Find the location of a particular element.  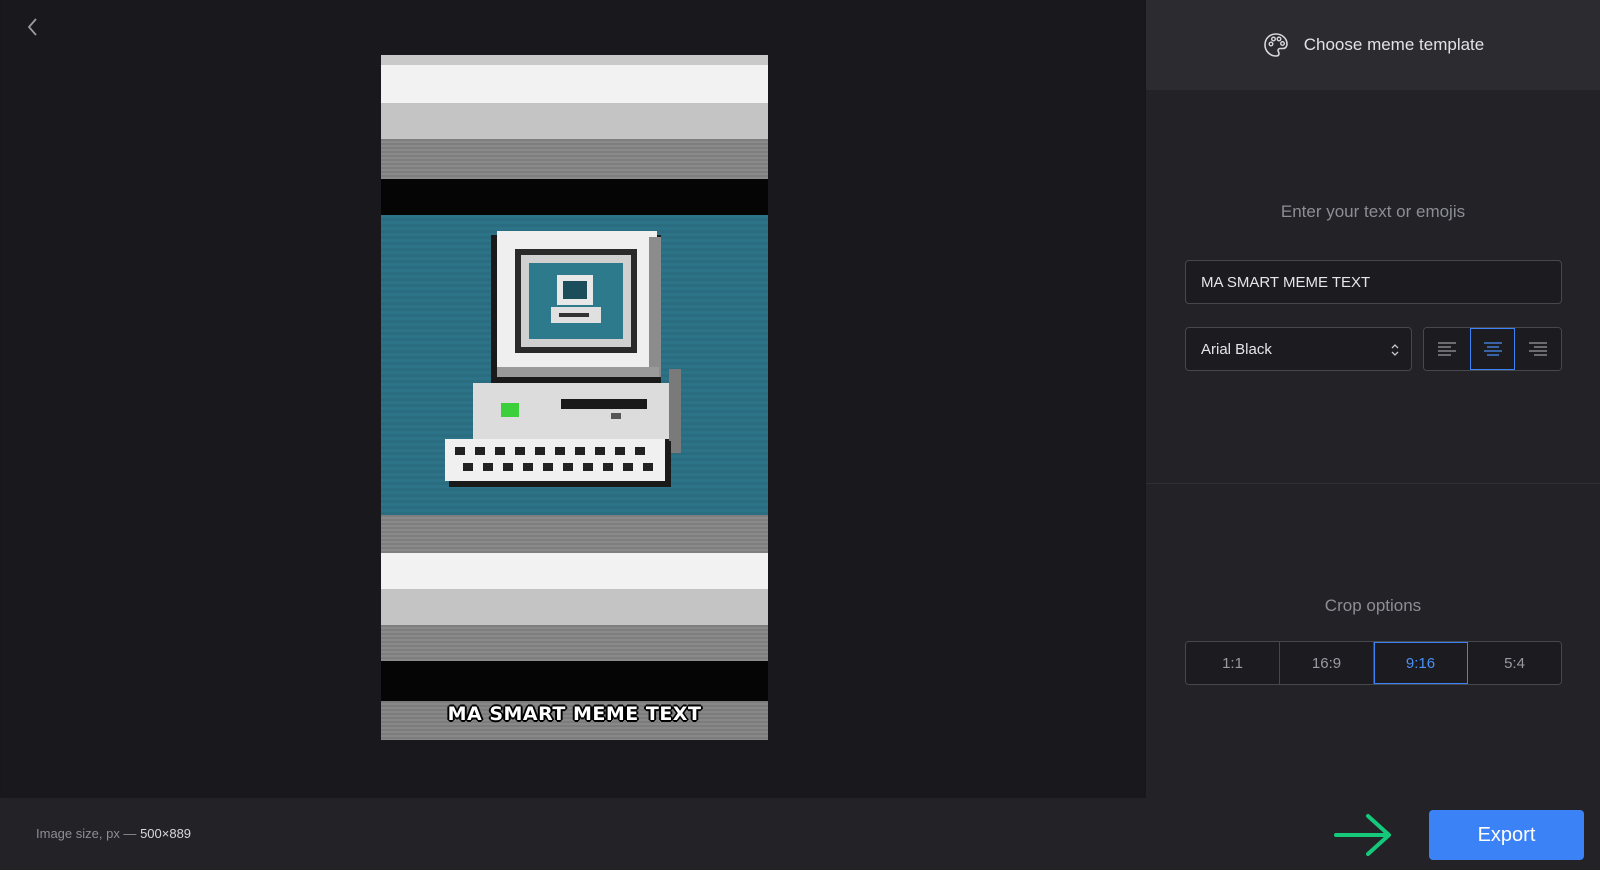

bottom-bar: Image size, px — 500×889 Export is located at coordinates (800, 834).